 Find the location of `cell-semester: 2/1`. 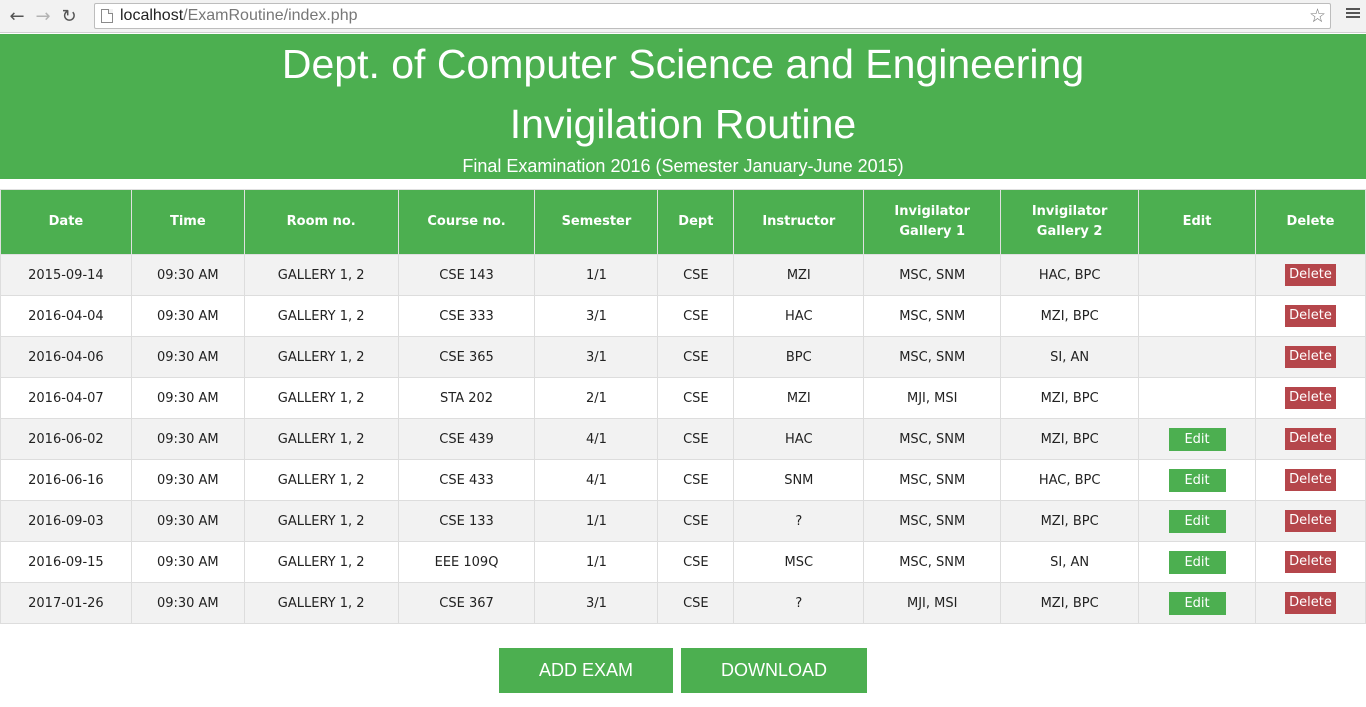

cell-semester: 2/1 is located at coordinates (596, 398).